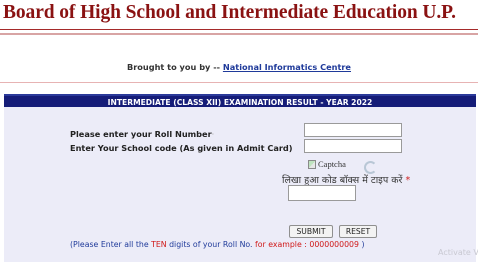 This screenshot has width=478, height=262. Describe the element at coordinates (353, 130) in the screenshot. I see `roll-number-input` at that location.